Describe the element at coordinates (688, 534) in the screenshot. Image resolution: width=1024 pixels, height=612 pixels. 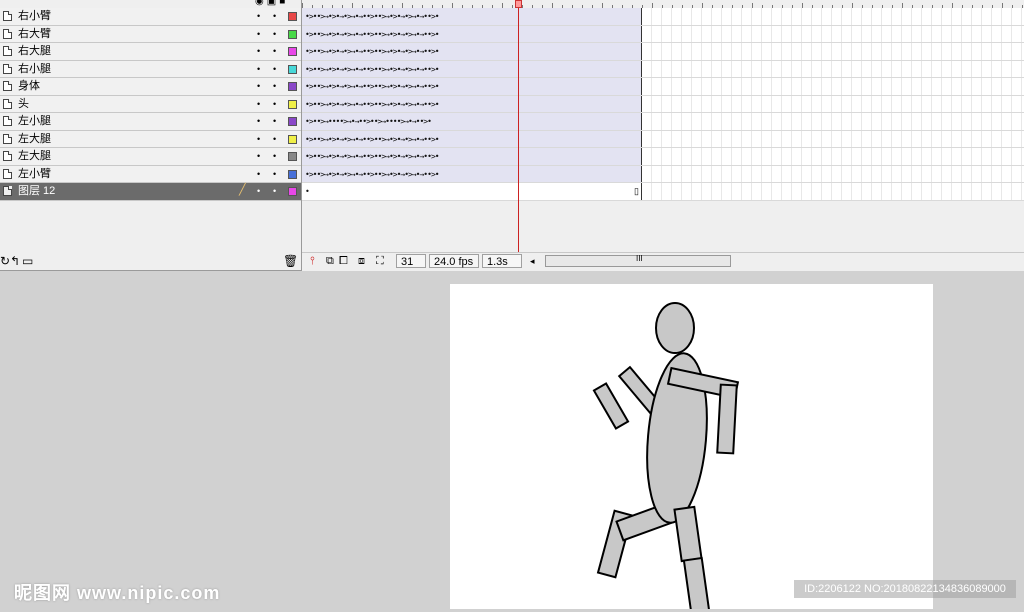
I see `figure-front-thigh` at that location.